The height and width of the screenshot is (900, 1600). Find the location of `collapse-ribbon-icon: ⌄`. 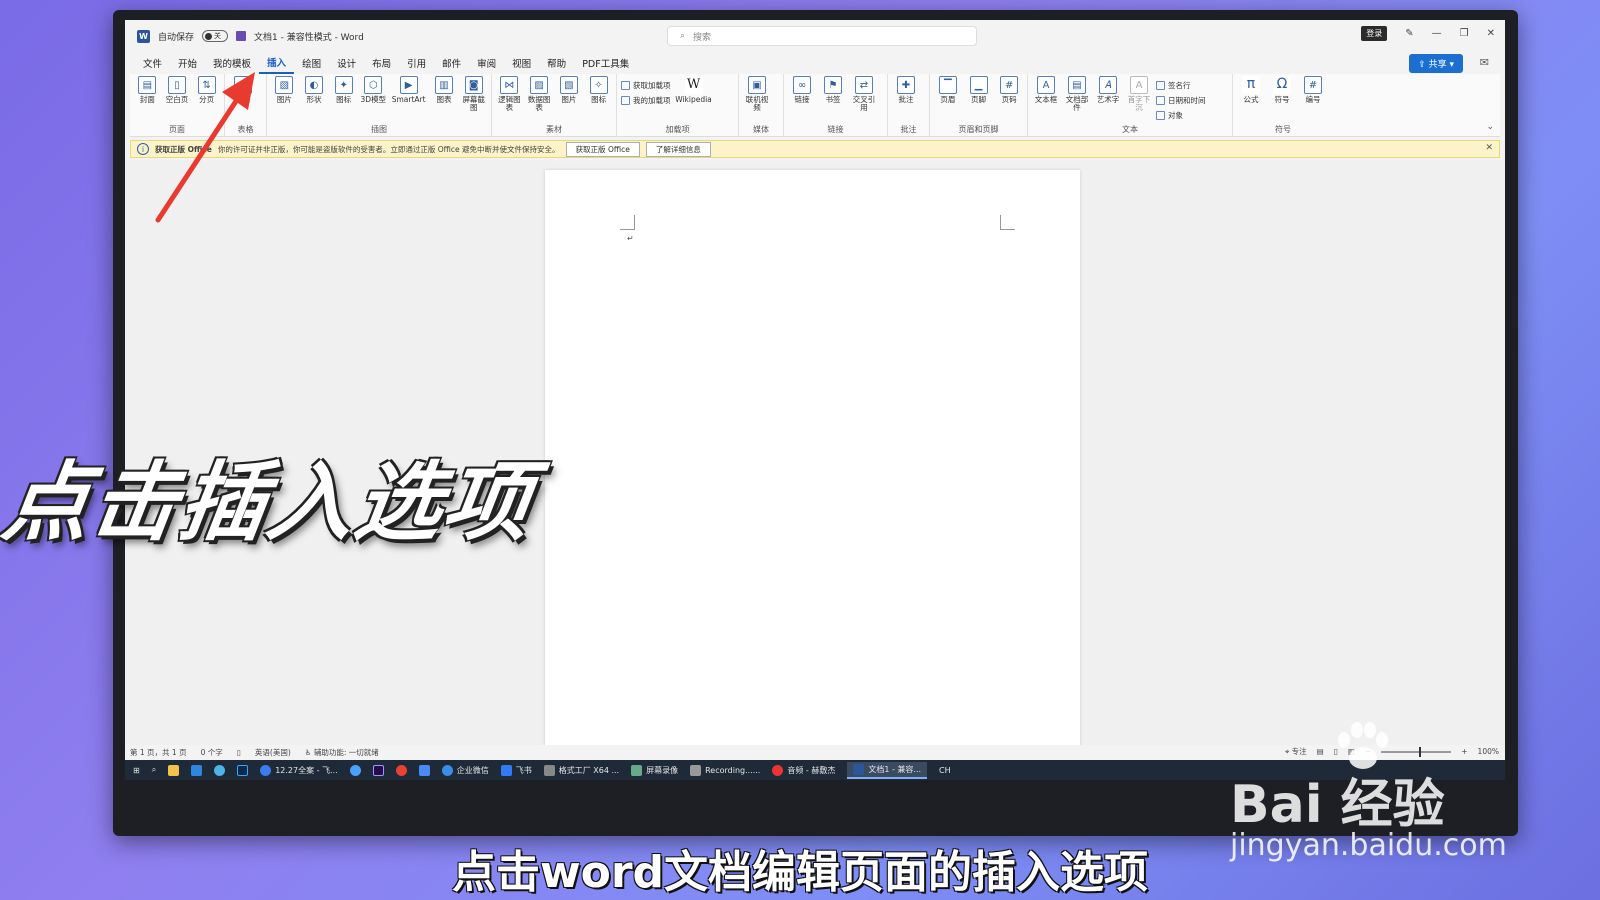

collapse-ribbon-icon: ⌄ is located at coordinates (1490, 127).